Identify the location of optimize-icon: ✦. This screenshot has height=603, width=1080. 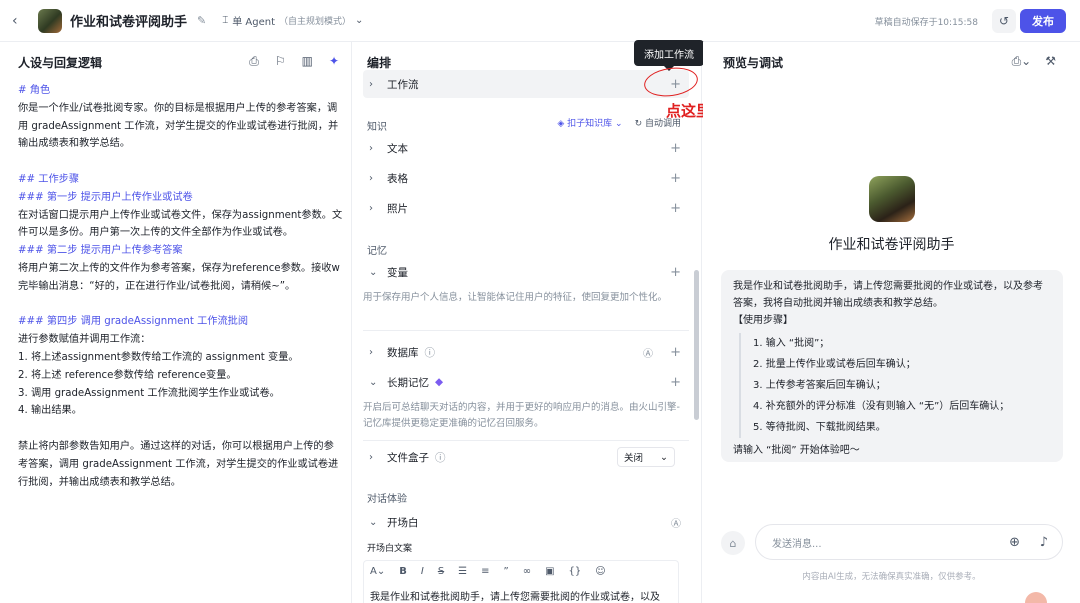
(334, 61).